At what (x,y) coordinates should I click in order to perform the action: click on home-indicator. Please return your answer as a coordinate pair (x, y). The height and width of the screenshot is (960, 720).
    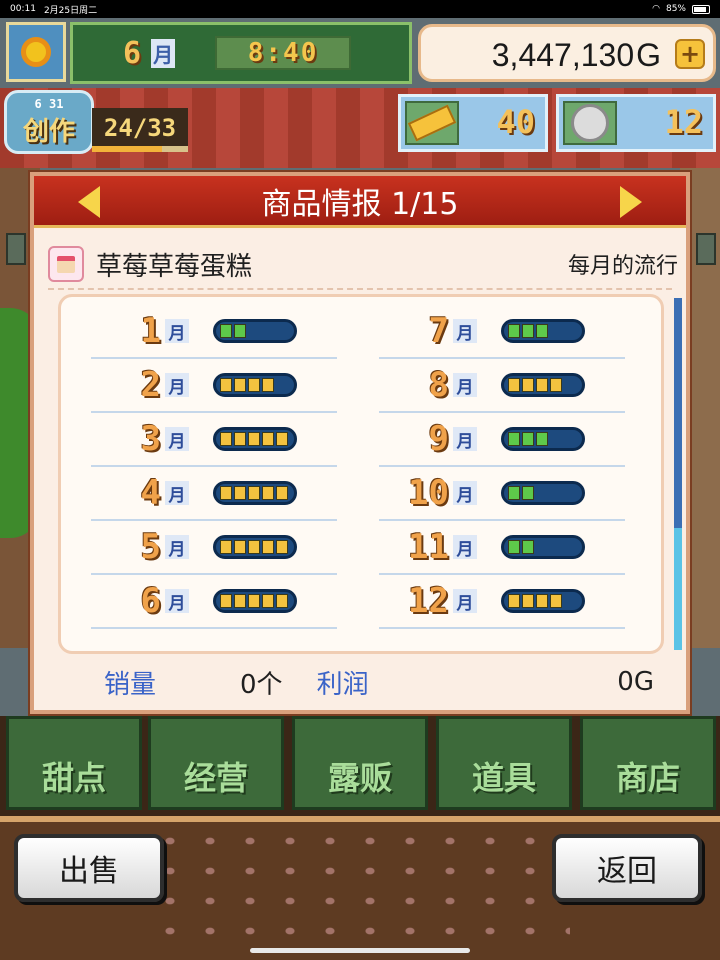
    Looking at the image, I should click on (360, 950).